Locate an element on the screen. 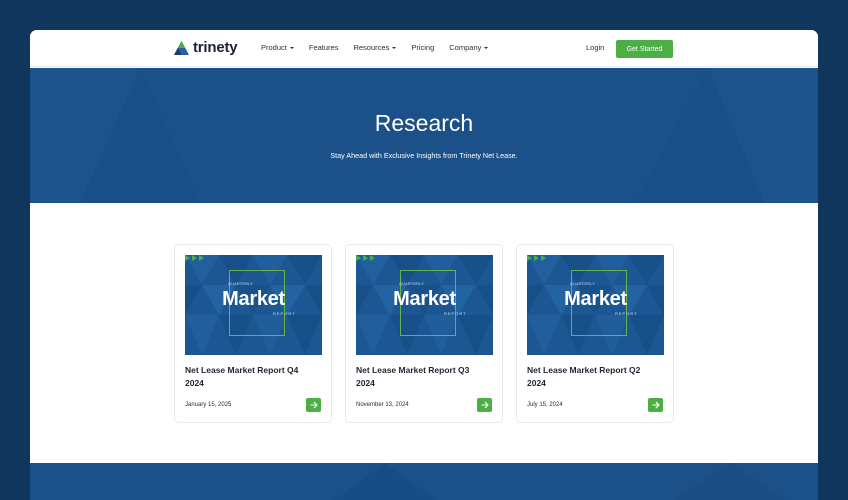  report-title: Net Lease Market Report Q2 2024 is located at coordinates (592, 377).